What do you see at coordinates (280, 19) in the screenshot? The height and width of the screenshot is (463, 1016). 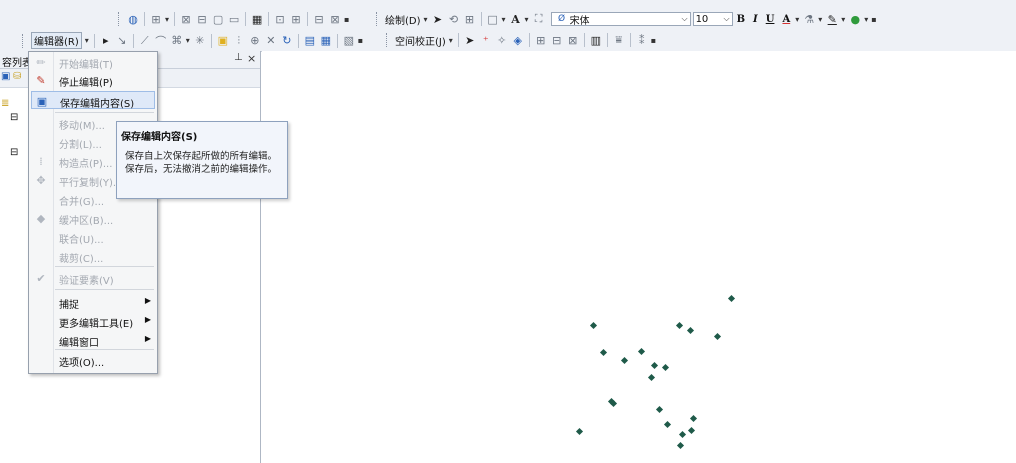 I see `focus-frame-icon: ⊡` at bounding box center [280, 19].